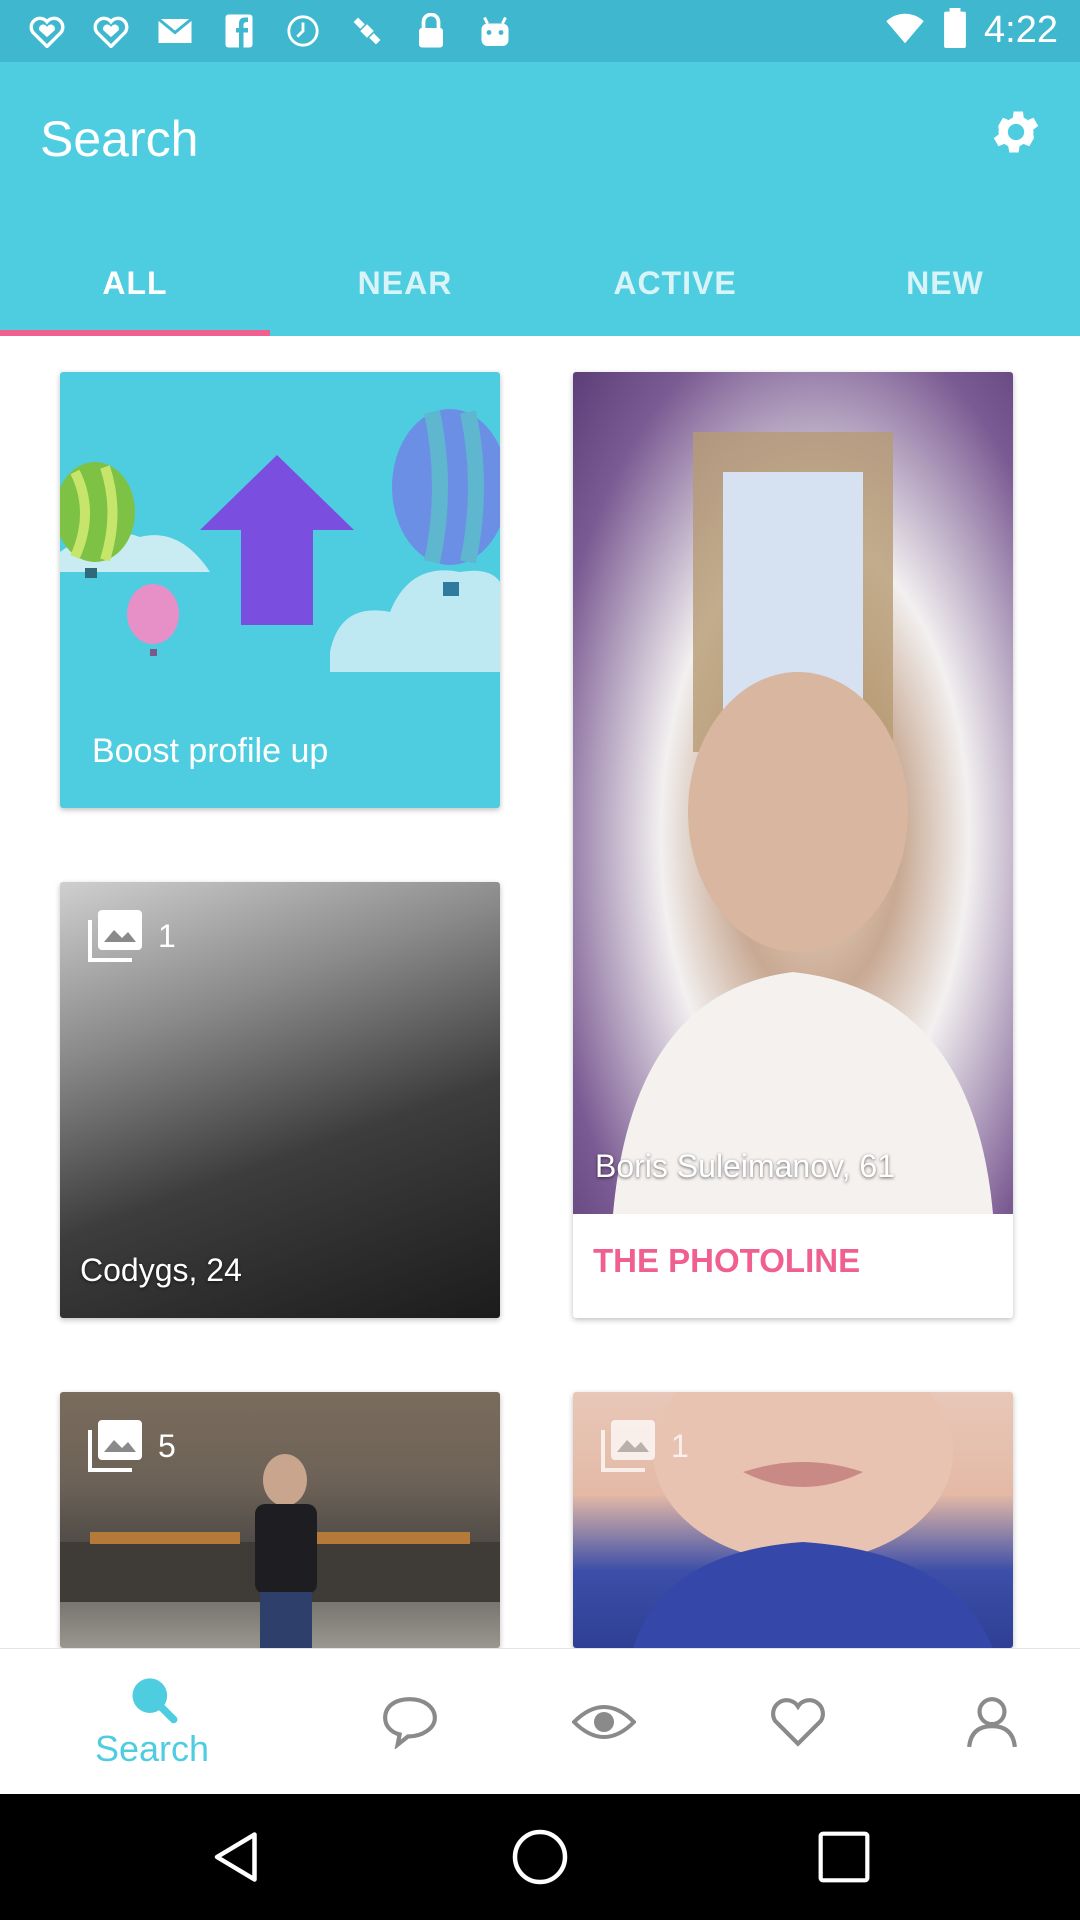 This screenshot has height=1920, width=1080. Describe the element at coordinates (431, 31) in the screenshot. I see `lock-icon` at that location.